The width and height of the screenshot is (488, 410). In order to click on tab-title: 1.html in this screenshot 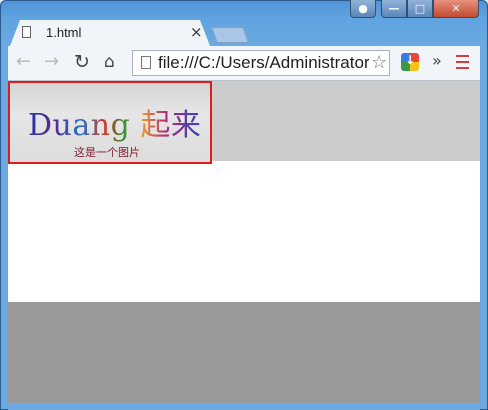, I will do `click(64, 32)`.